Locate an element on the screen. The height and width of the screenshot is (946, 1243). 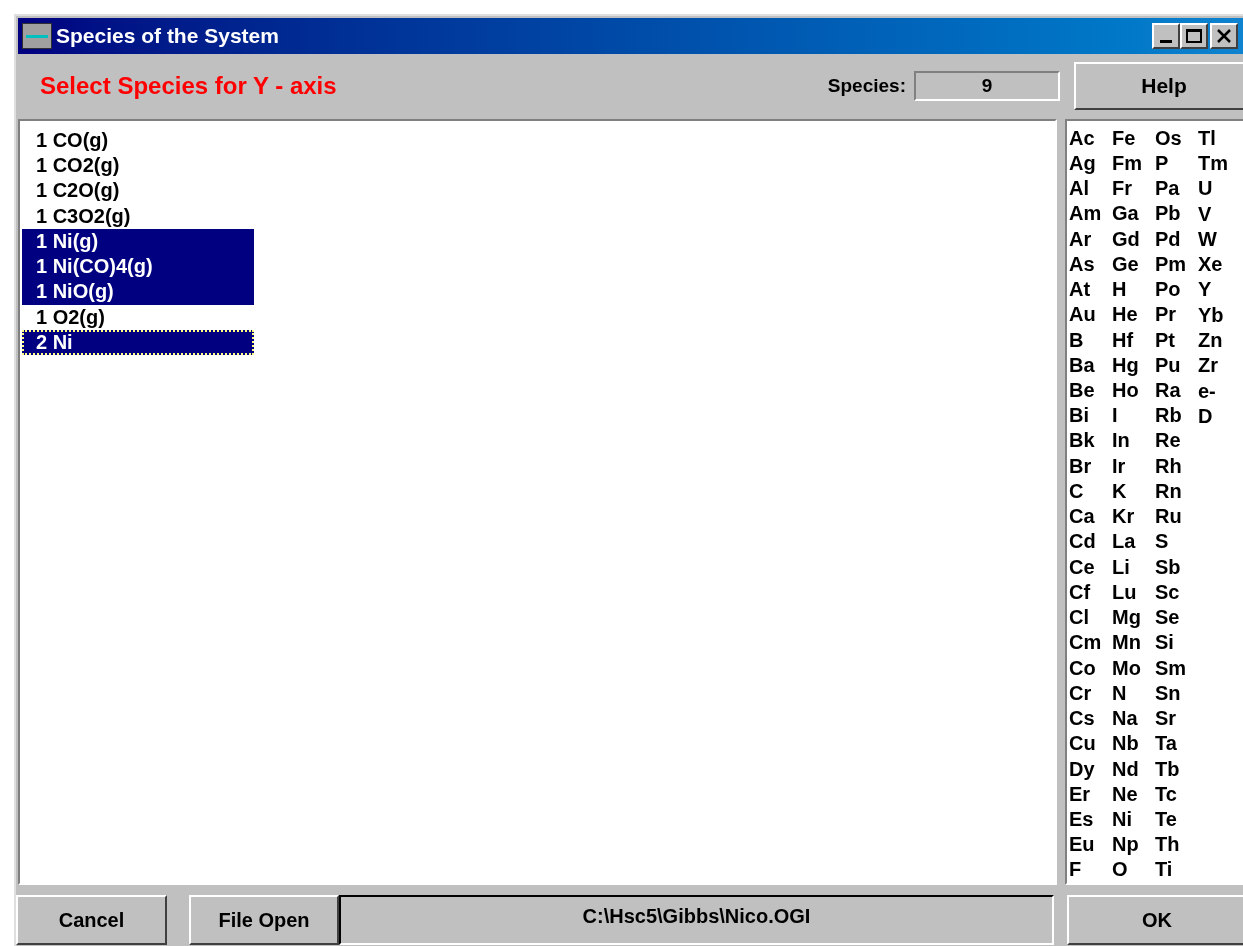
element-item: He is located at coordinates (1133, 315).